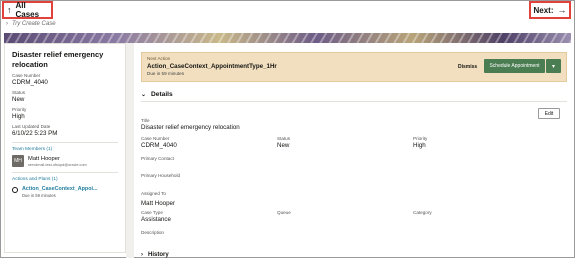 Image resolution: width=575 pixels, height=258 pixels. I want to click on category-label: Category, so click(422, 212).